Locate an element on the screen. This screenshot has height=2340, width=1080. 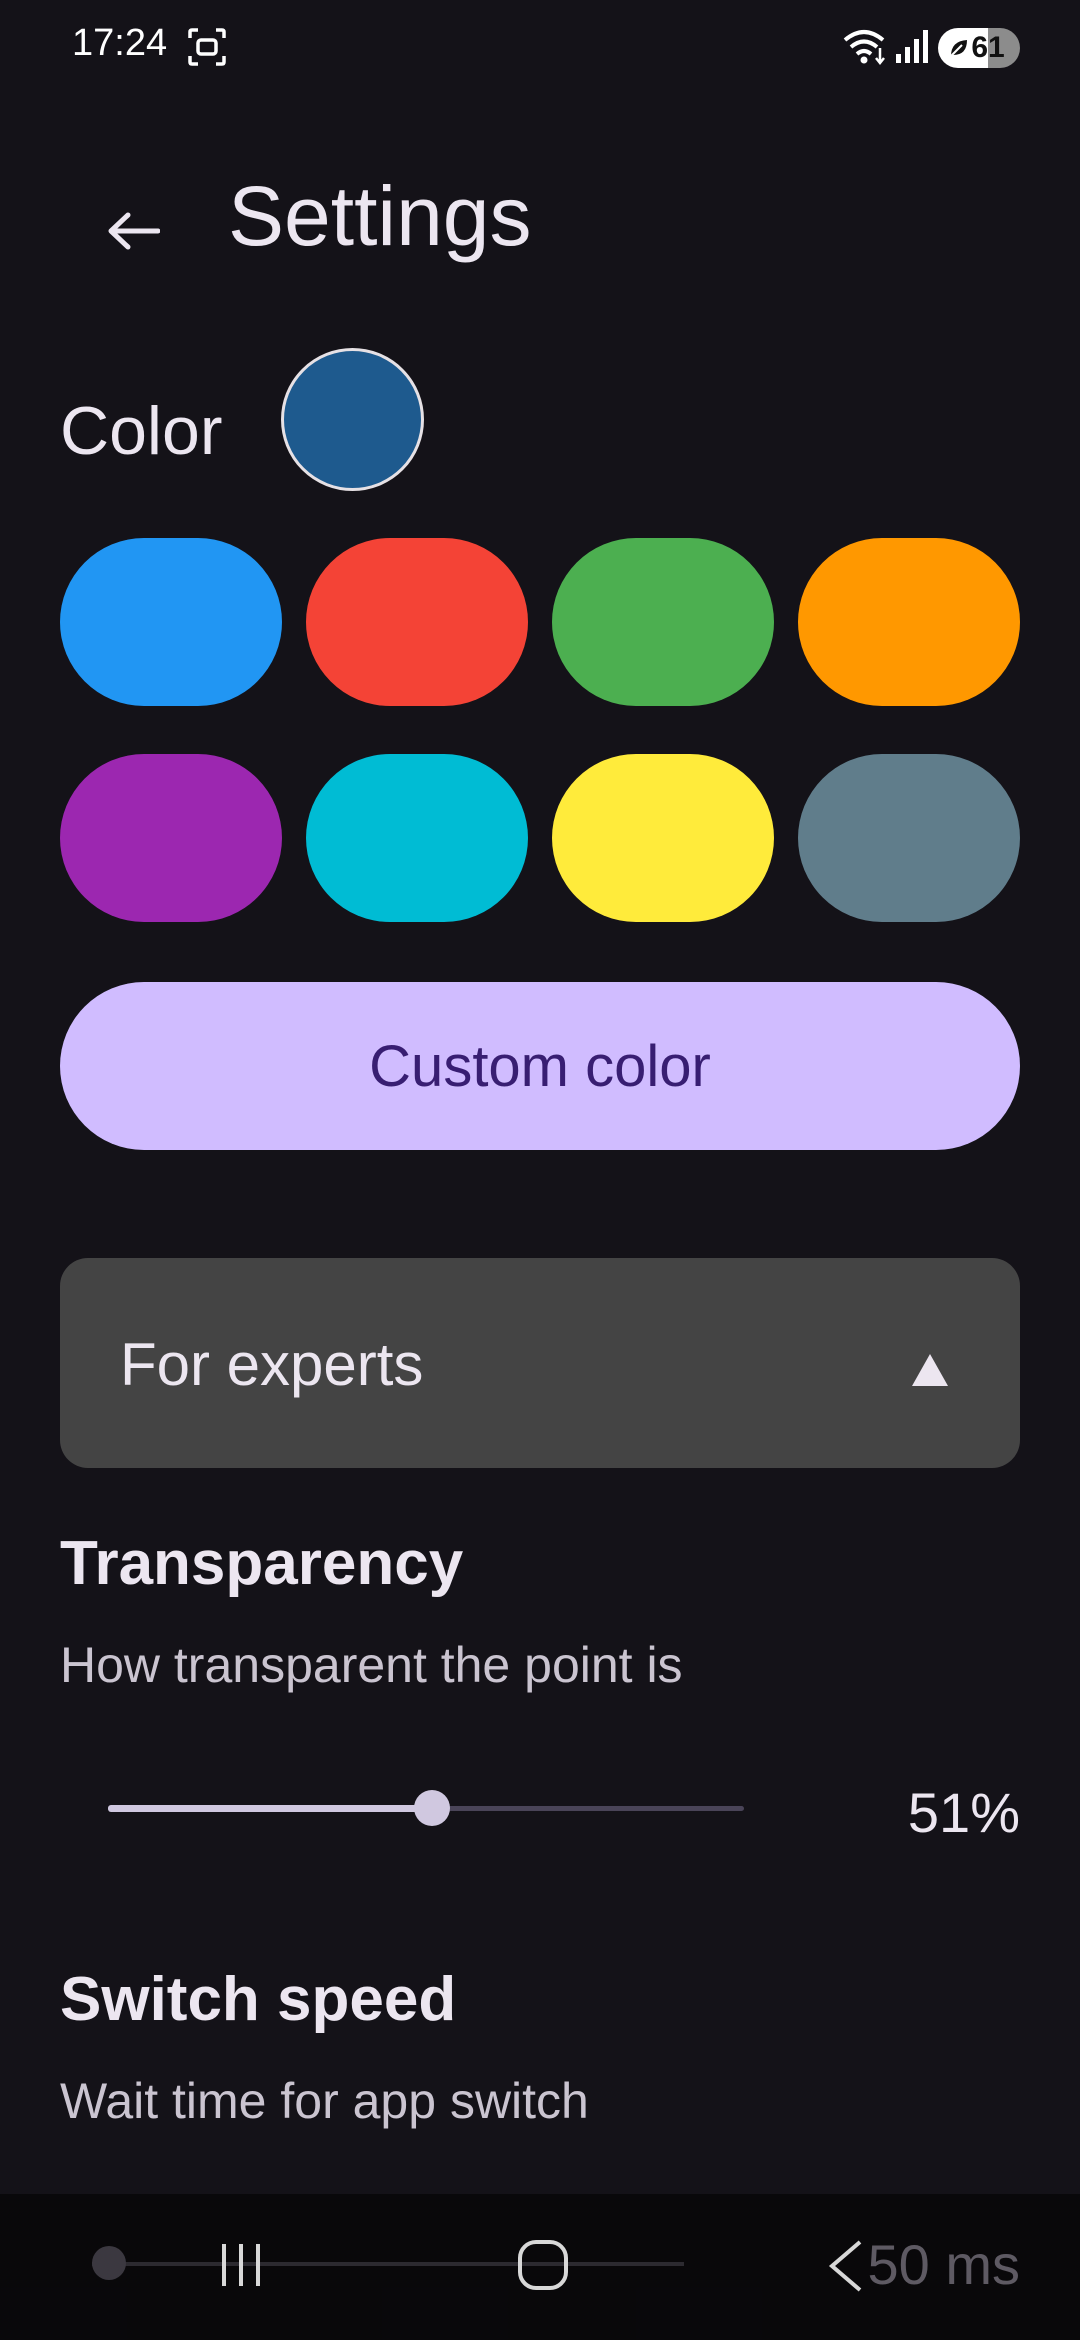
transparency-title: Transparency is located at coordinates (262, 1563).